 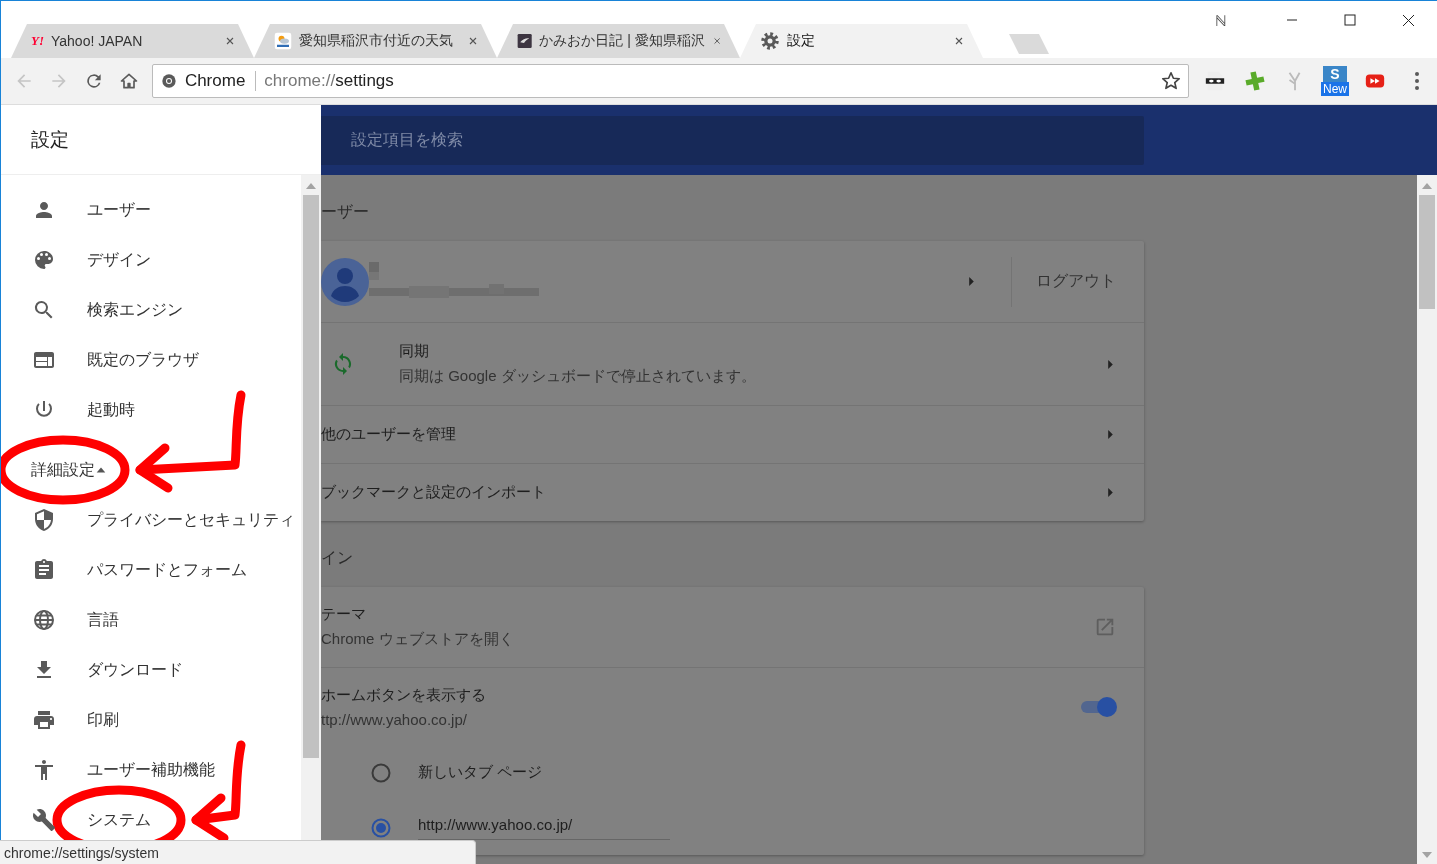 What do you see at coordinates (1335, 81) in the screenshot?
I see `extension-button: S New` at bounding box center [1335, 81].